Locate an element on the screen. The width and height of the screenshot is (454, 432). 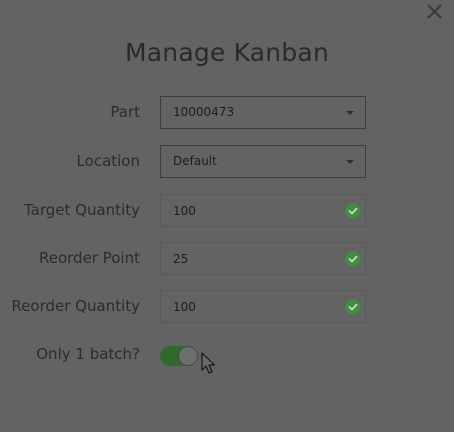
only-one-batch-label: Only 1 batch? is located at coordinates (88, 354).